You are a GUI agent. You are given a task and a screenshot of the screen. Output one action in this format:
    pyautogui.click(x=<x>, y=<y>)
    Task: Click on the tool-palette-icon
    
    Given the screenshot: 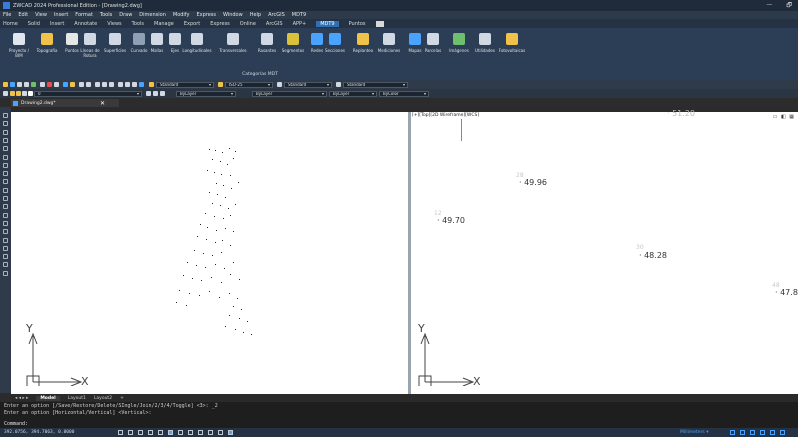 What is the action you would take?
    pyautogui.click(x=134, y=84)
    